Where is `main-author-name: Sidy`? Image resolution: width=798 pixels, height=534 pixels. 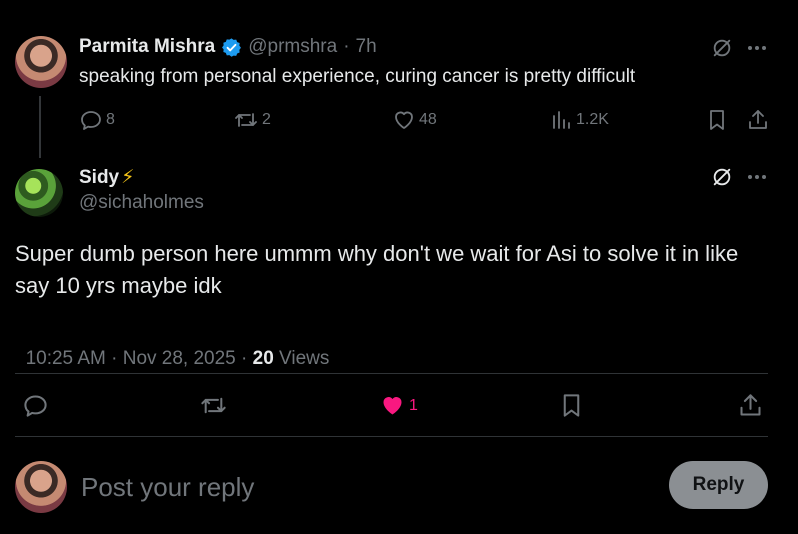 main-author-name: Sidy is located at coordinates (99, 178).